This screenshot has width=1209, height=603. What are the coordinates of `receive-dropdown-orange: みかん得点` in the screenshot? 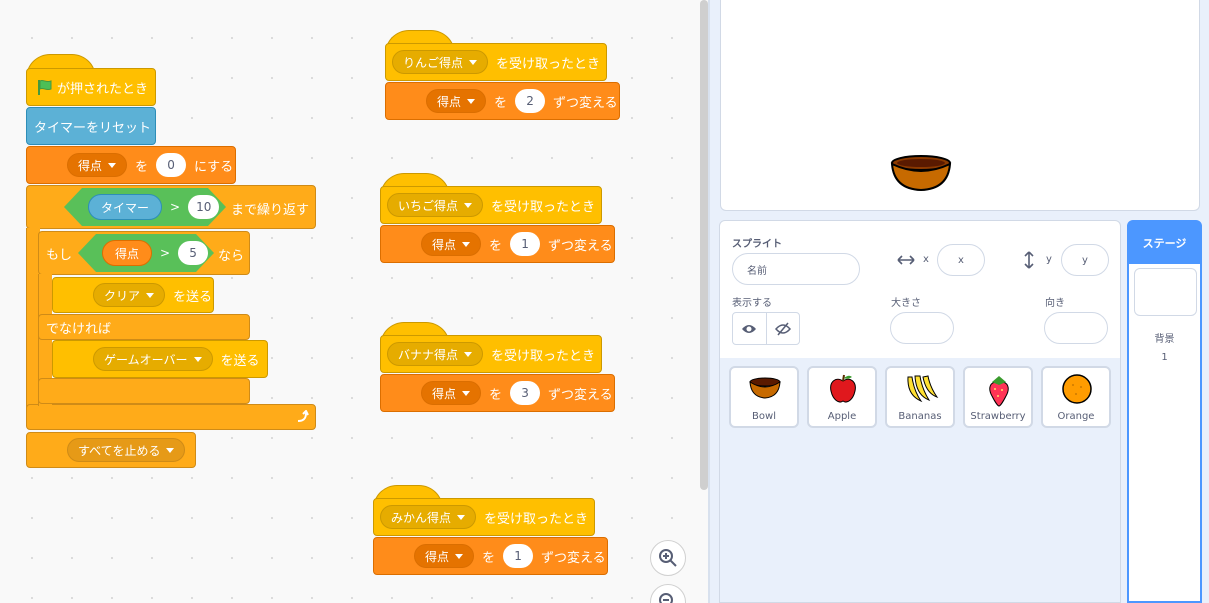 It's located at (428, 517).